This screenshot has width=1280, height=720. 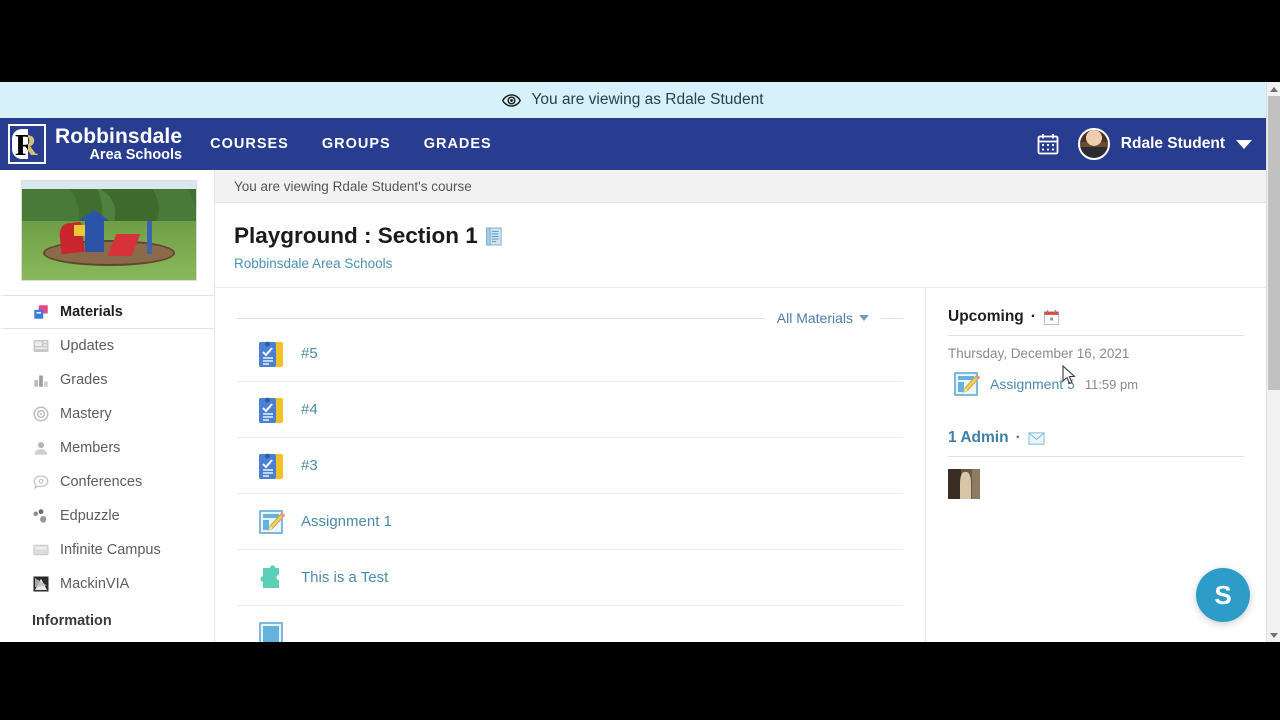 I want to click on calendar-icon, so click(x=1048, y=144).